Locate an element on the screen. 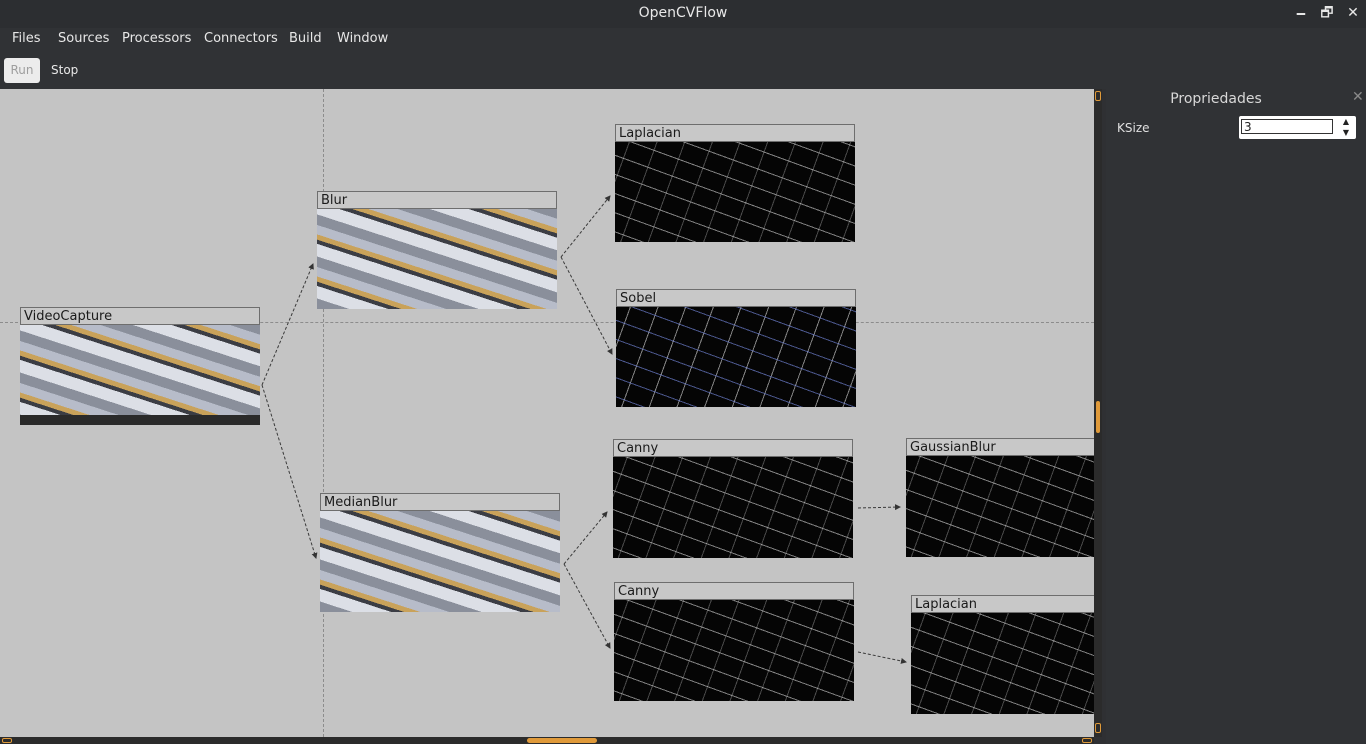 Image resolution: width=1366 pixels, height=744 pixels. scroll-down-button is located at coordinates (1098, 728).